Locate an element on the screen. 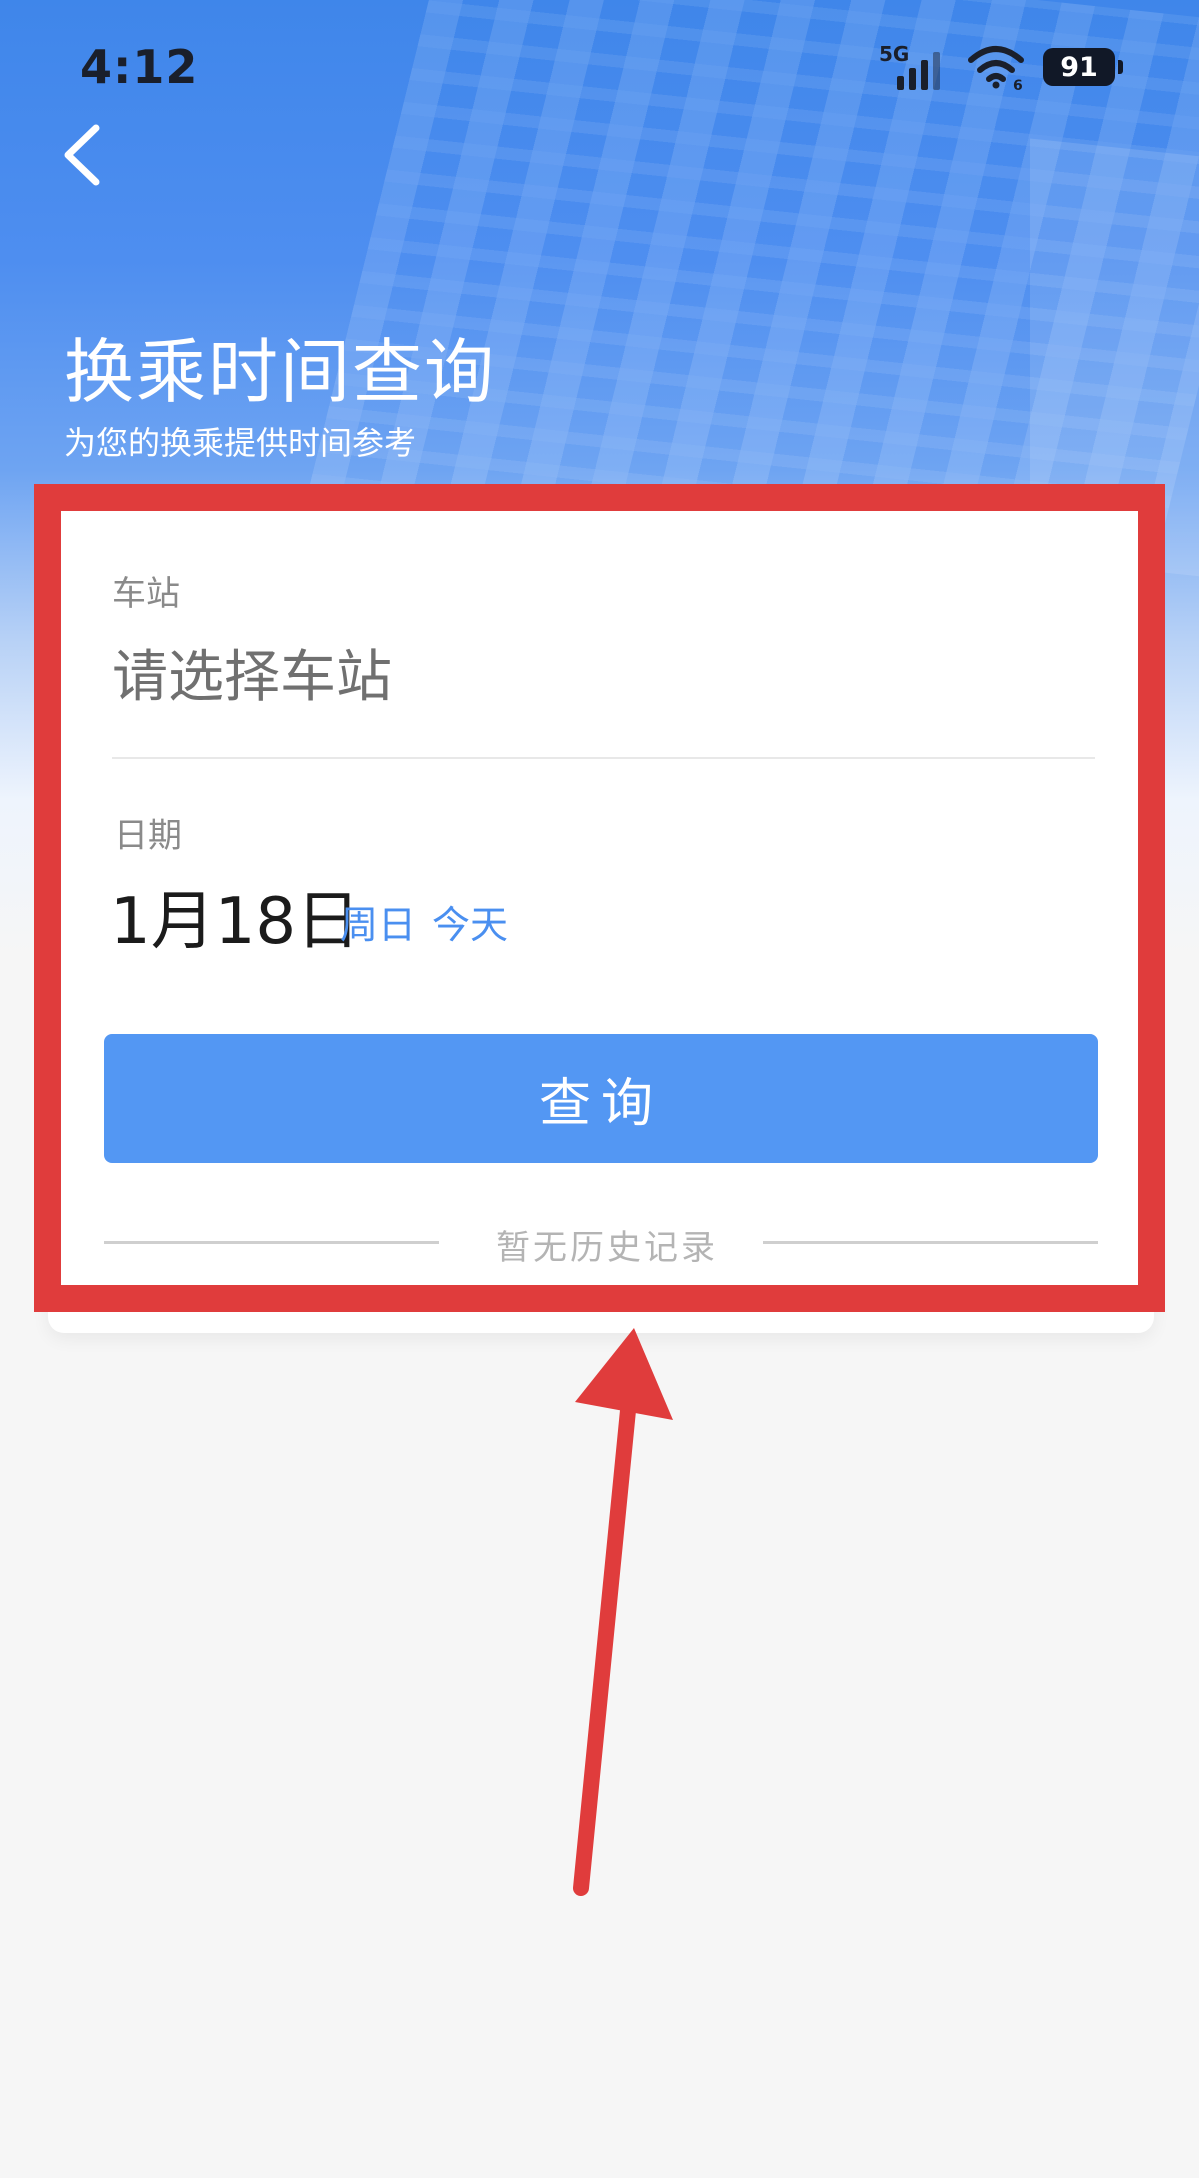 The height and width of the screenshot is (2178, 1199). station-label: 车站 is located at coordinates (146, 594).